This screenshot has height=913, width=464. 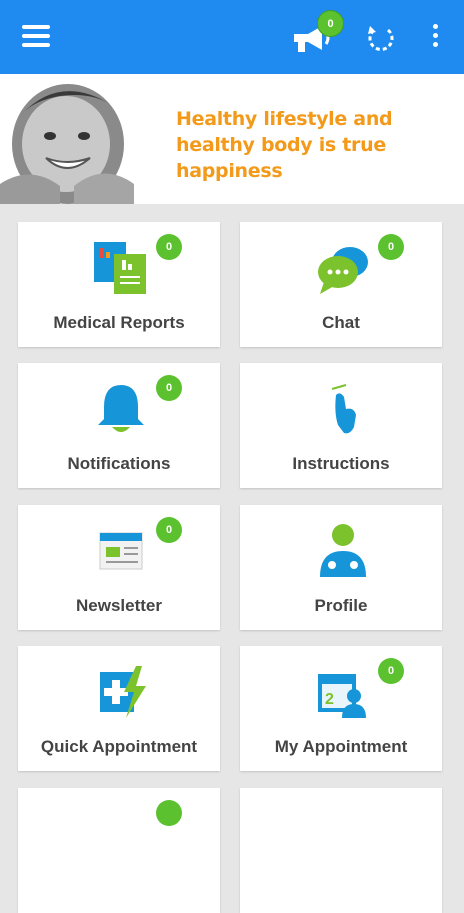 I want to click on notification-count-badge: 0, so click(x=330, y=23).